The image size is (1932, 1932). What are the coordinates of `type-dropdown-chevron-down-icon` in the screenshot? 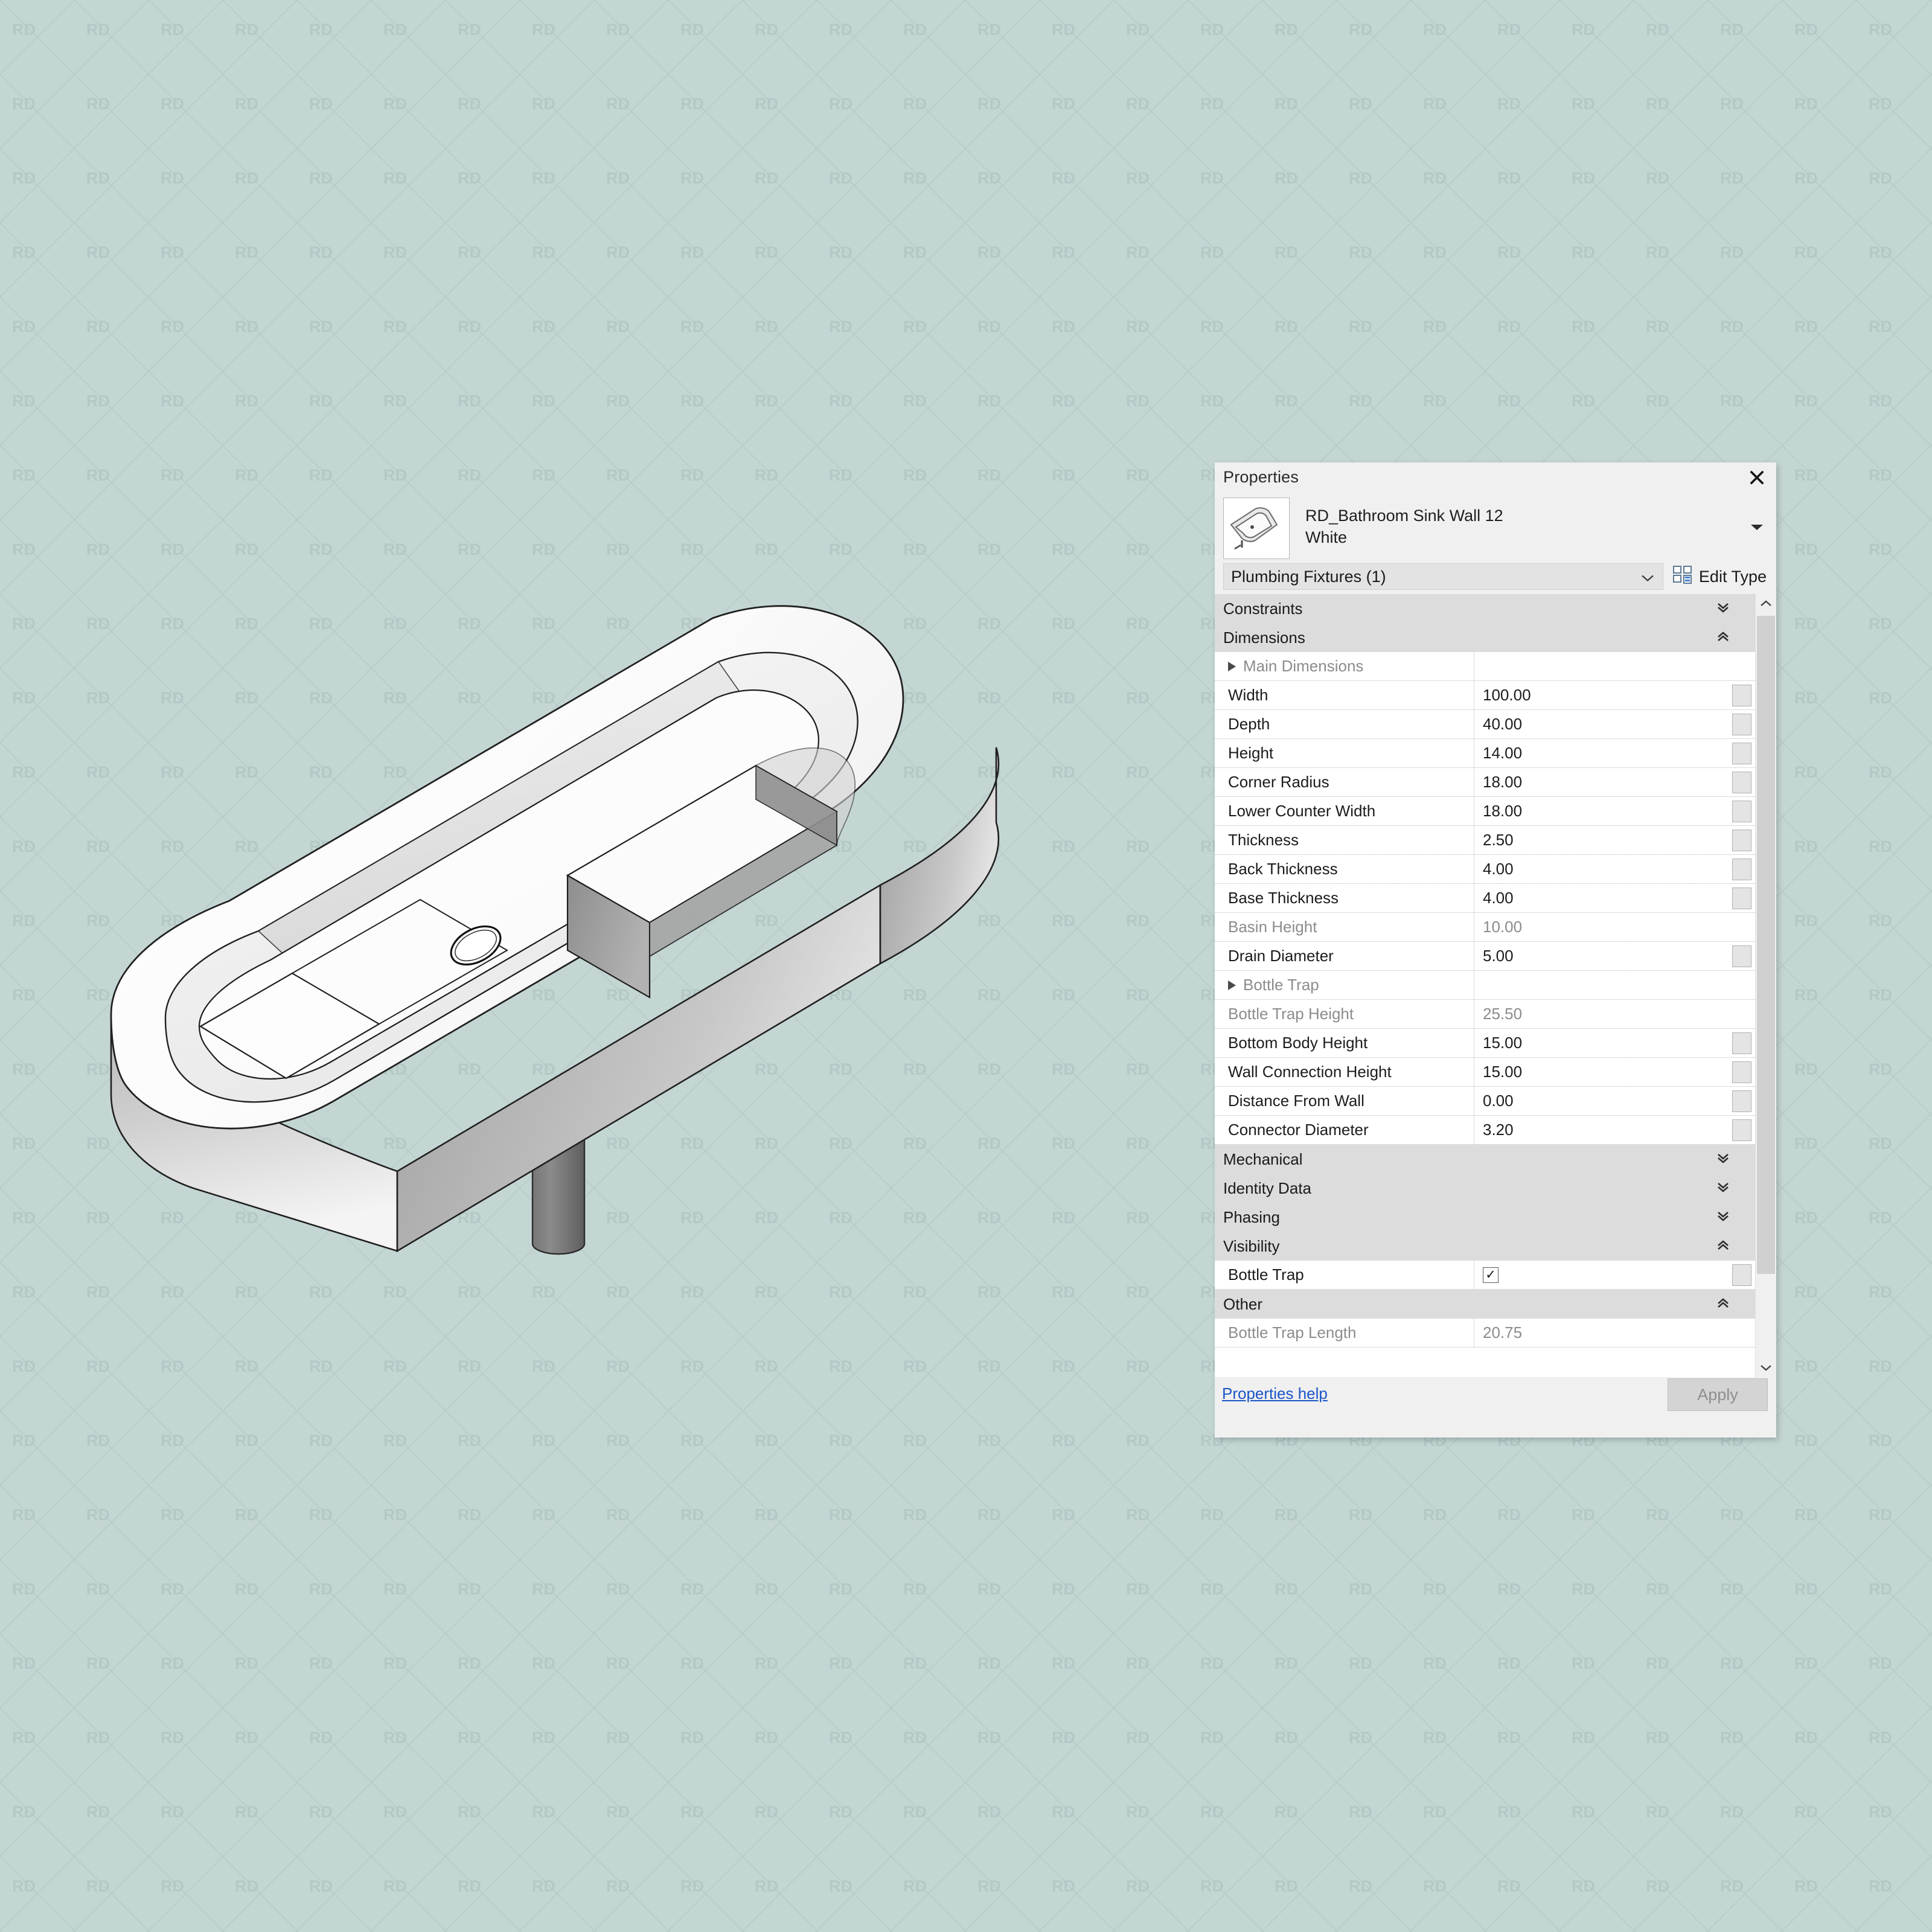 It's located at (1757, 528).